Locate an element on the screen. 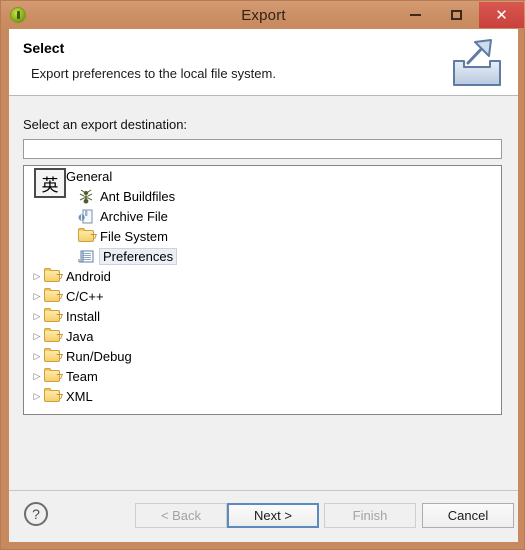 Image resolution: width=525 pixels, height=550 pixels. tree-item-label: XML is located at coordinates (79, 396).